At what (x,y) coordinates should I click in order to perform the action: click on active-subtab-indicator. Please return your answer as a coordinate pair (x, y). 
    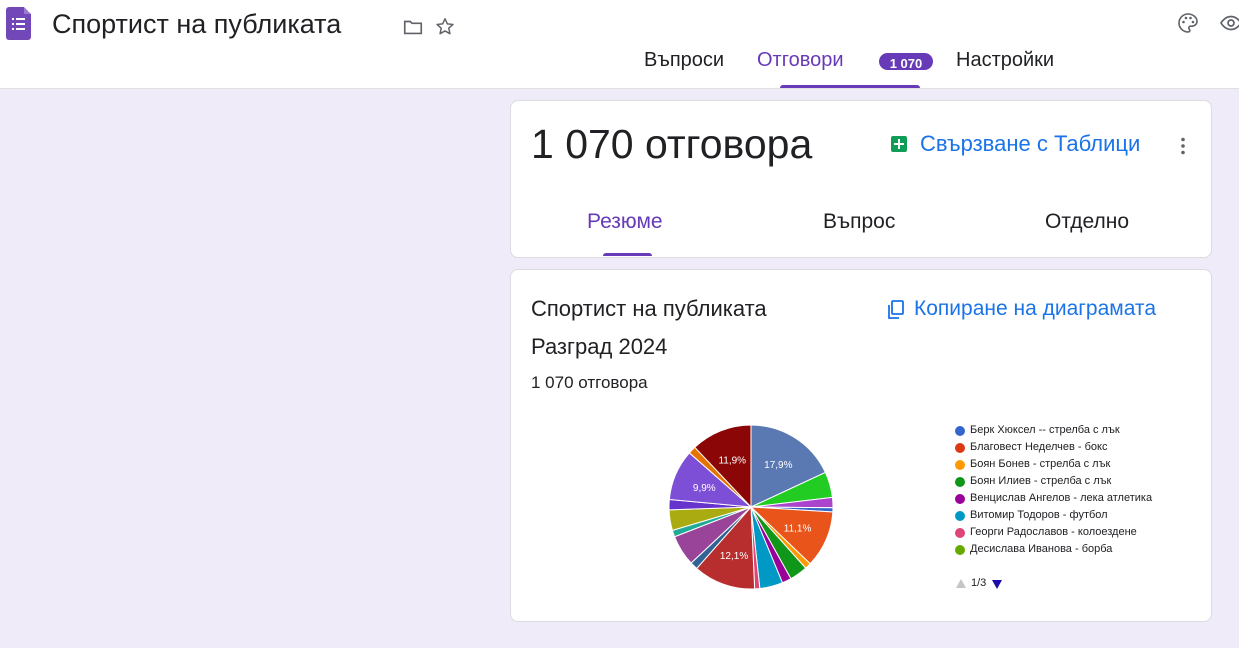
    Looking at the image, I should click on (627, 254).